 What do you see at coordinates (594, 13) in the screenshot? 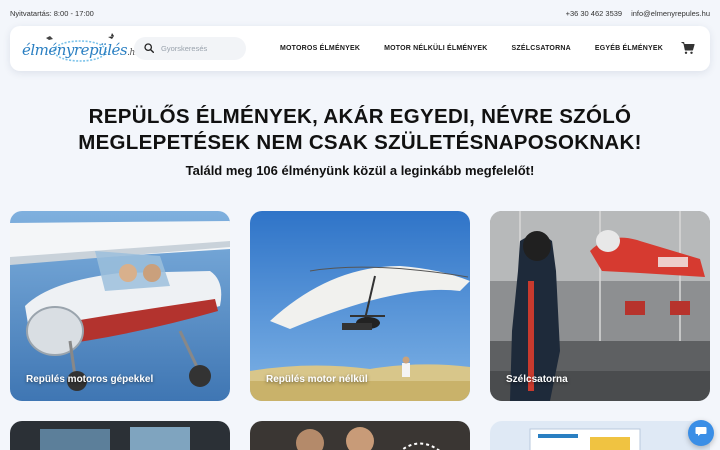
I see `phone-link: +36 30 462 3539` at bounding box center [594, 13].